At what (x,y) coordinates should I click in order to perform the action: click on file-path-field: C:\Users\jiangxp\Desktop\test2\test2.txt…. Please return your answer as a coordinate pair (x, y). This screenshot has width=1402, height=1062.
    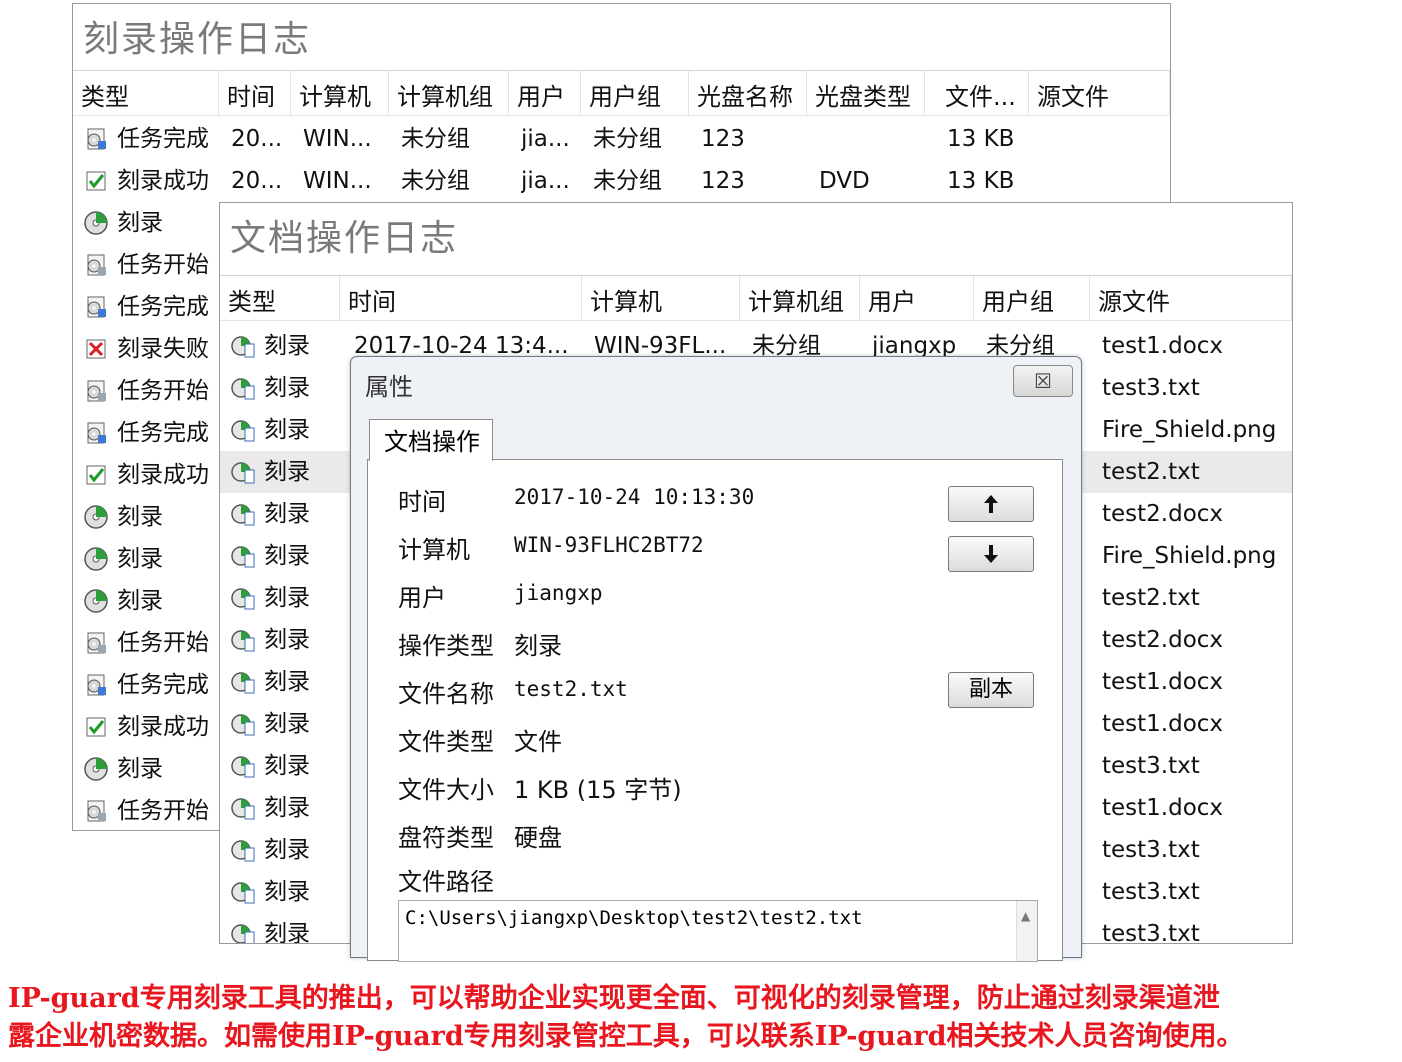
    Looking at the image, I should click on (718, 931).